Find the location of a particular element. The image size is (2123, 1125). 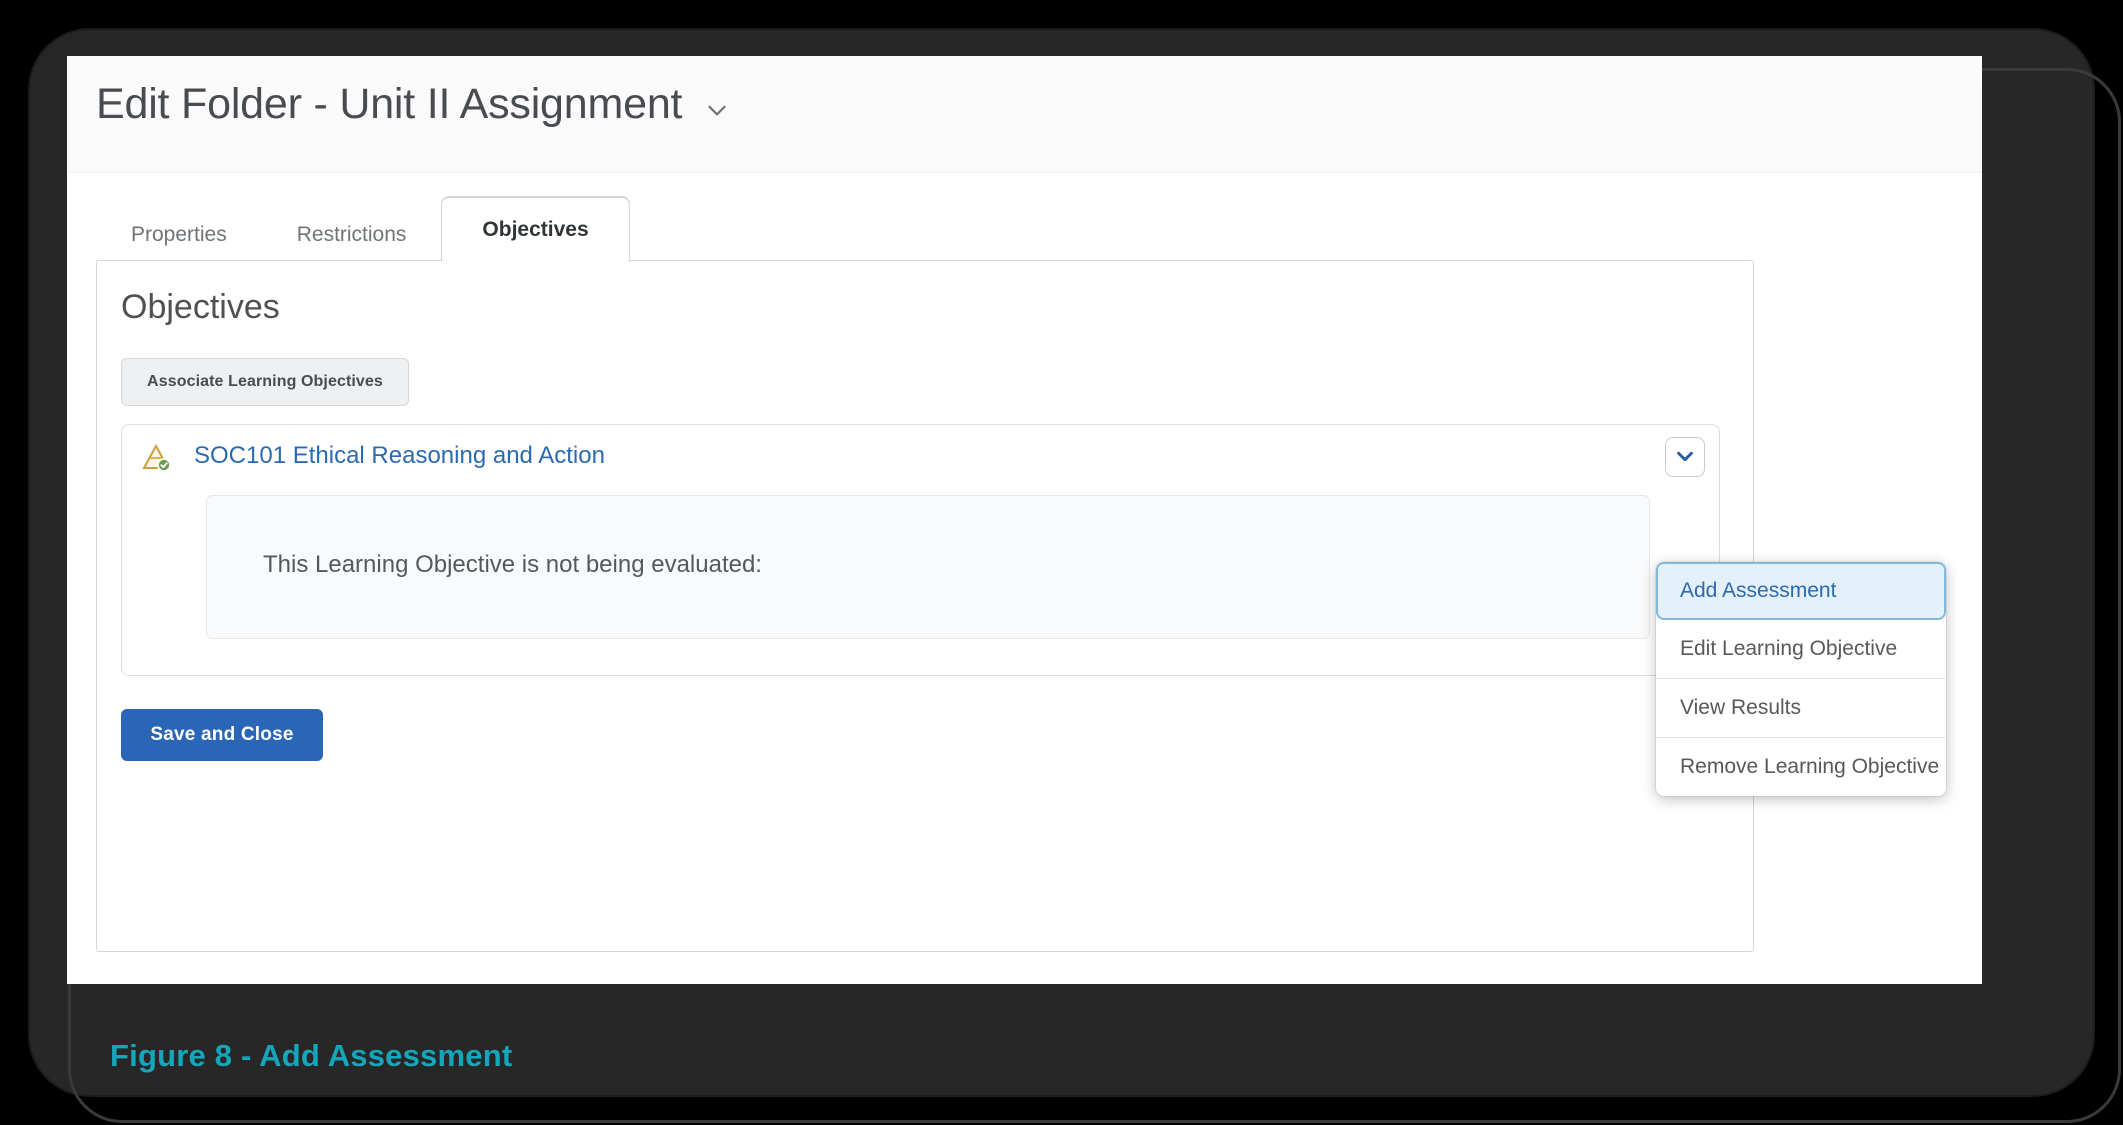

objective-link: SOC101 Ethical Reasoning and Action is located at coordinates (399, 456).